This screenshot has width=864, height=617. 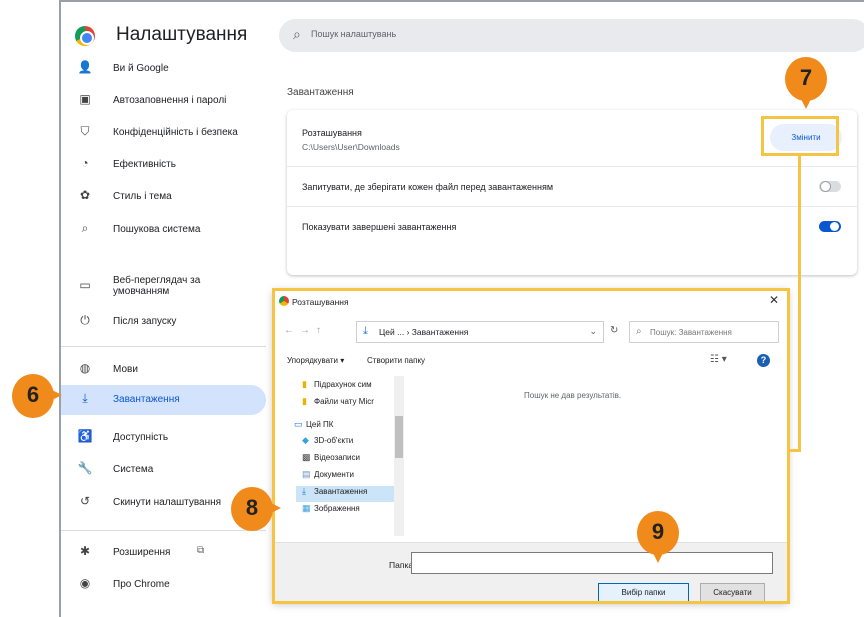 I want to click on chrome-icon: ◉, so click(x=85, y=583).